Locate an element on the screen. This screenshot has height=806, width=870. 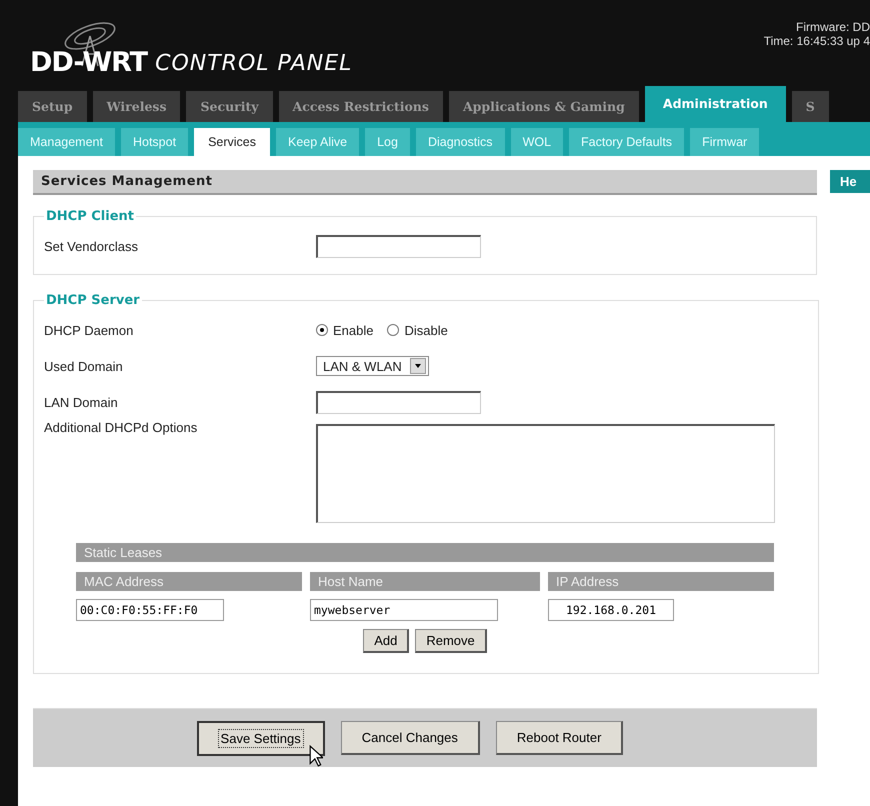
nav-tab: Administration is located at coordinates (715, 104).